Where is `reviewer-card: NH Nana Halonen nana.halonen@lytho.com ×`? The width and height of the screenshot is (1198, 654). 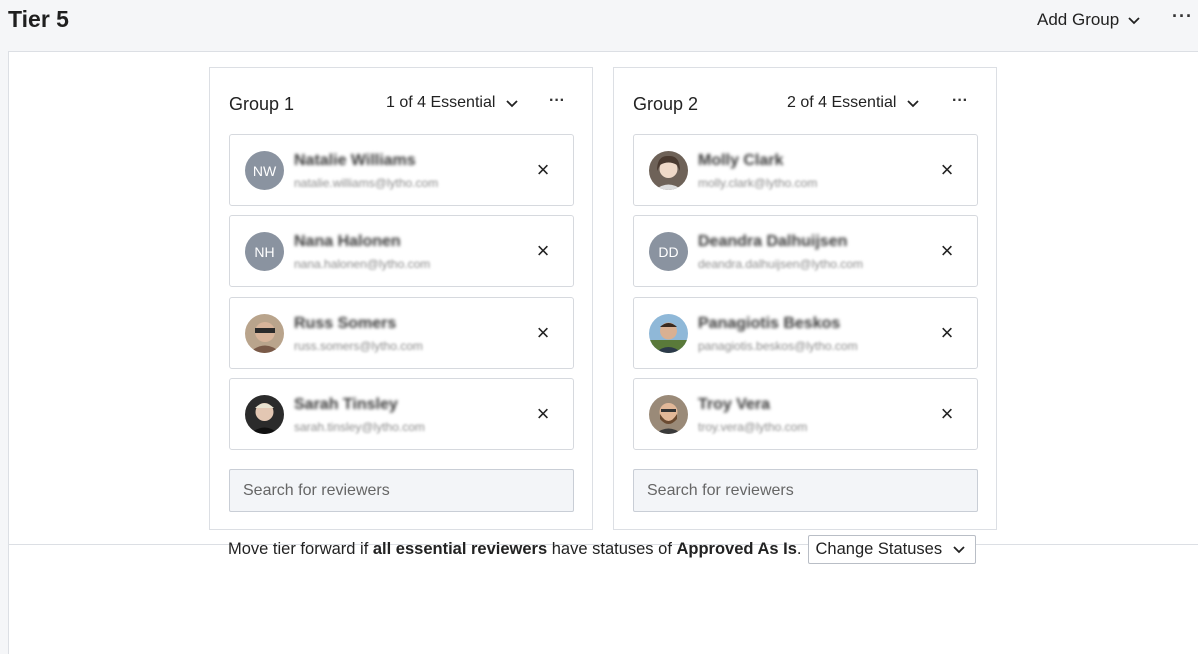 reviewer-card: NH Nana Halonen nana.halonen@lytho.com × is located at coordinates (401, 251).